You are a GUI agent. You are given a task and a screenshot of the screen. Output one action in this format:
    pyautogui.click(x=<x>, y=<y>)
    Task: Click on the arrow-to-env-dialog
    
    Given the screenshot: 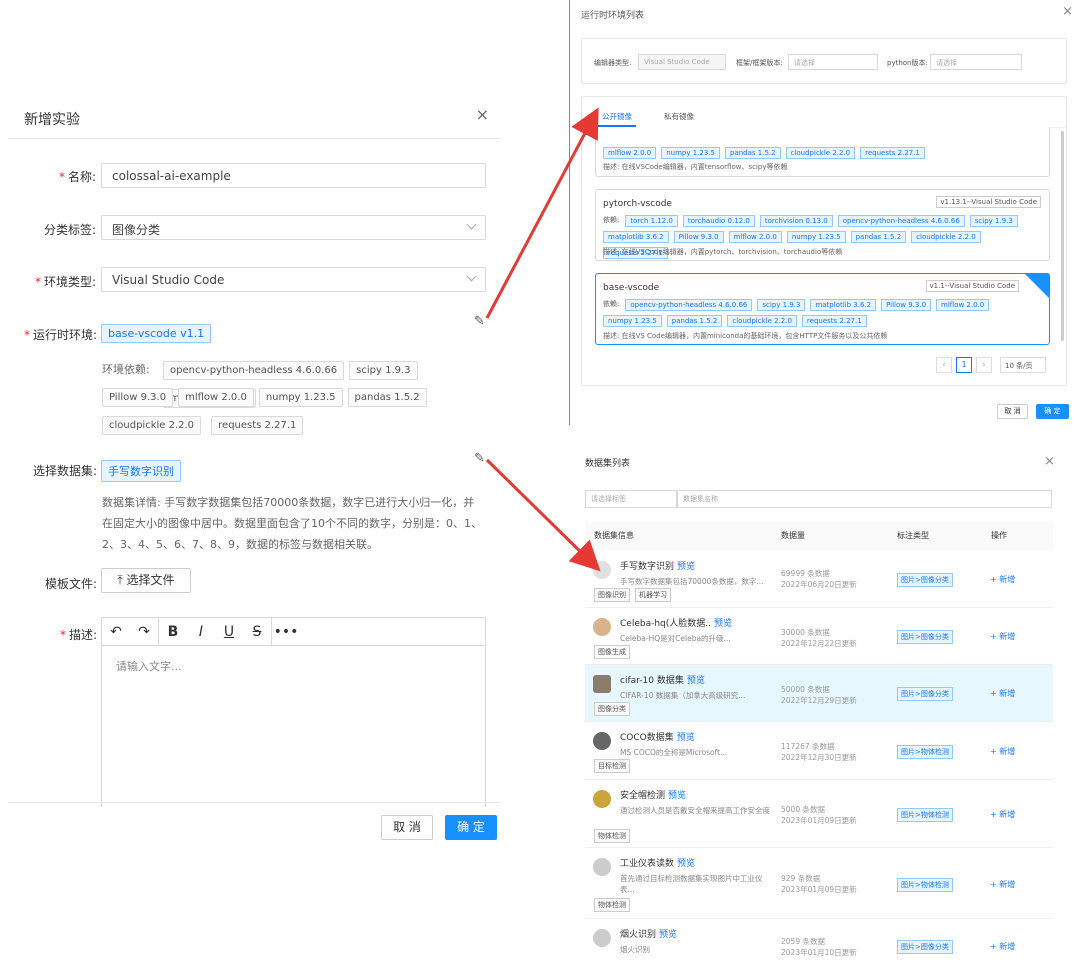 What is the action you would take?
    pyautogui.click(x=542, y=213)
    